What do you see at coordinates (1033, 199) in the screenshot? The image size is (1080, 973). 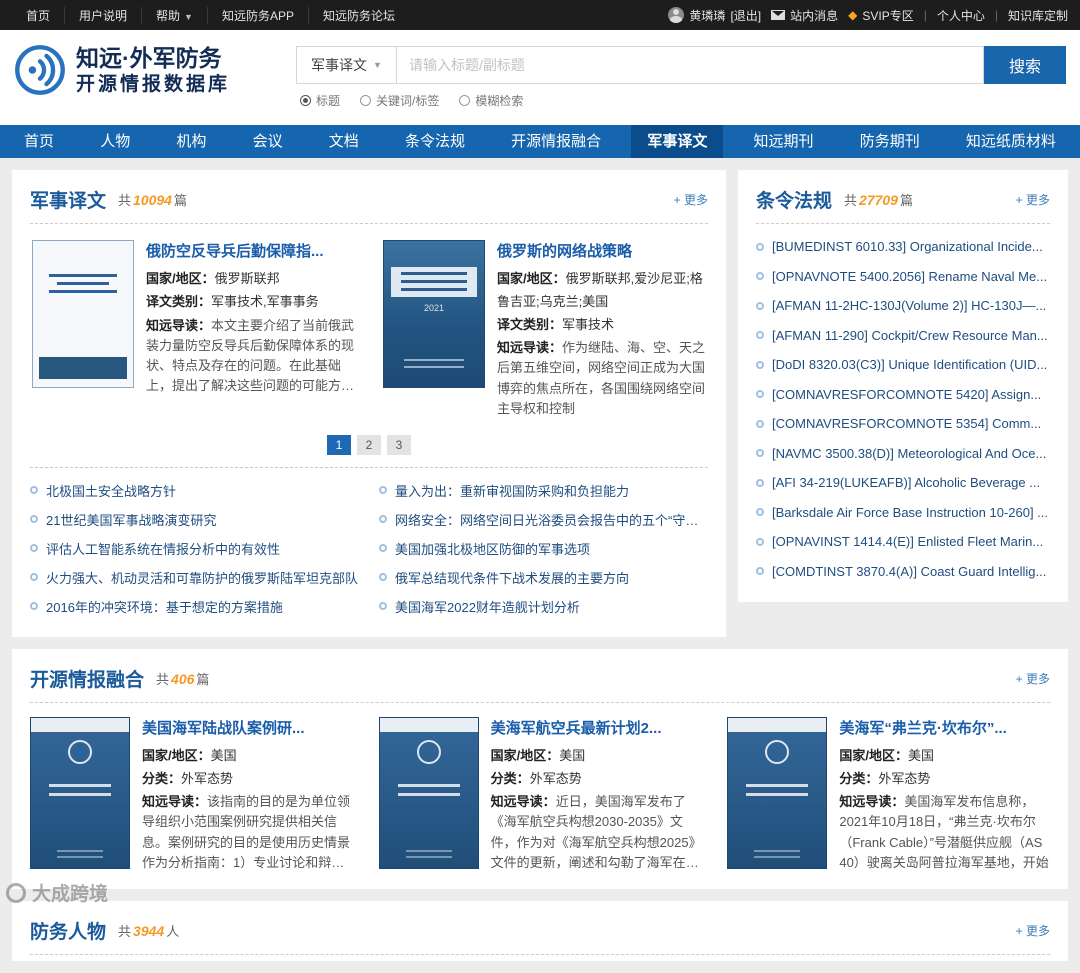 I see `regulations-more-link: + 更多` at bounding box center [1033, 199].